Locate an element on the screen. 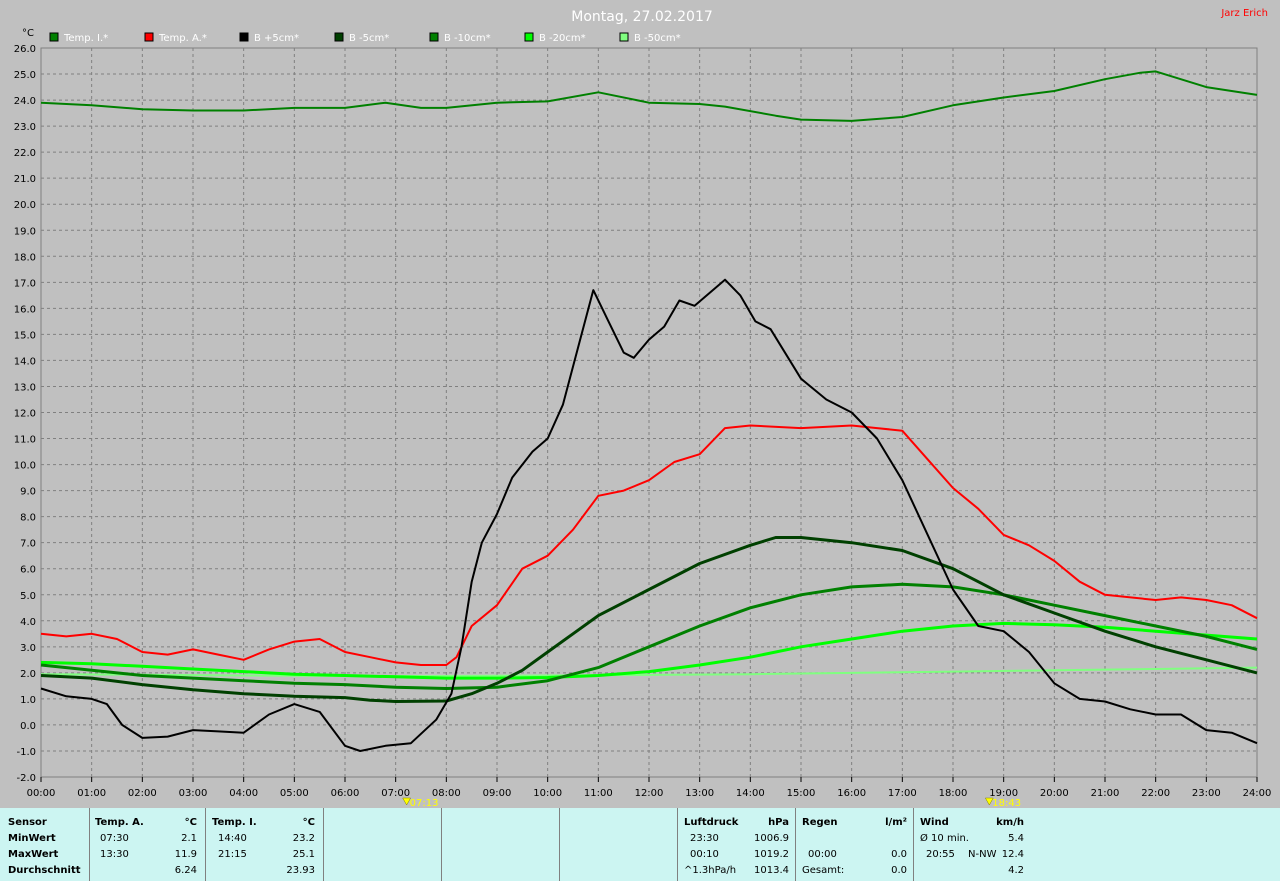 The width and height of the screenshot is (1280, 881). wind-gust-time: 20:55 is located at coordinates (940, 854).